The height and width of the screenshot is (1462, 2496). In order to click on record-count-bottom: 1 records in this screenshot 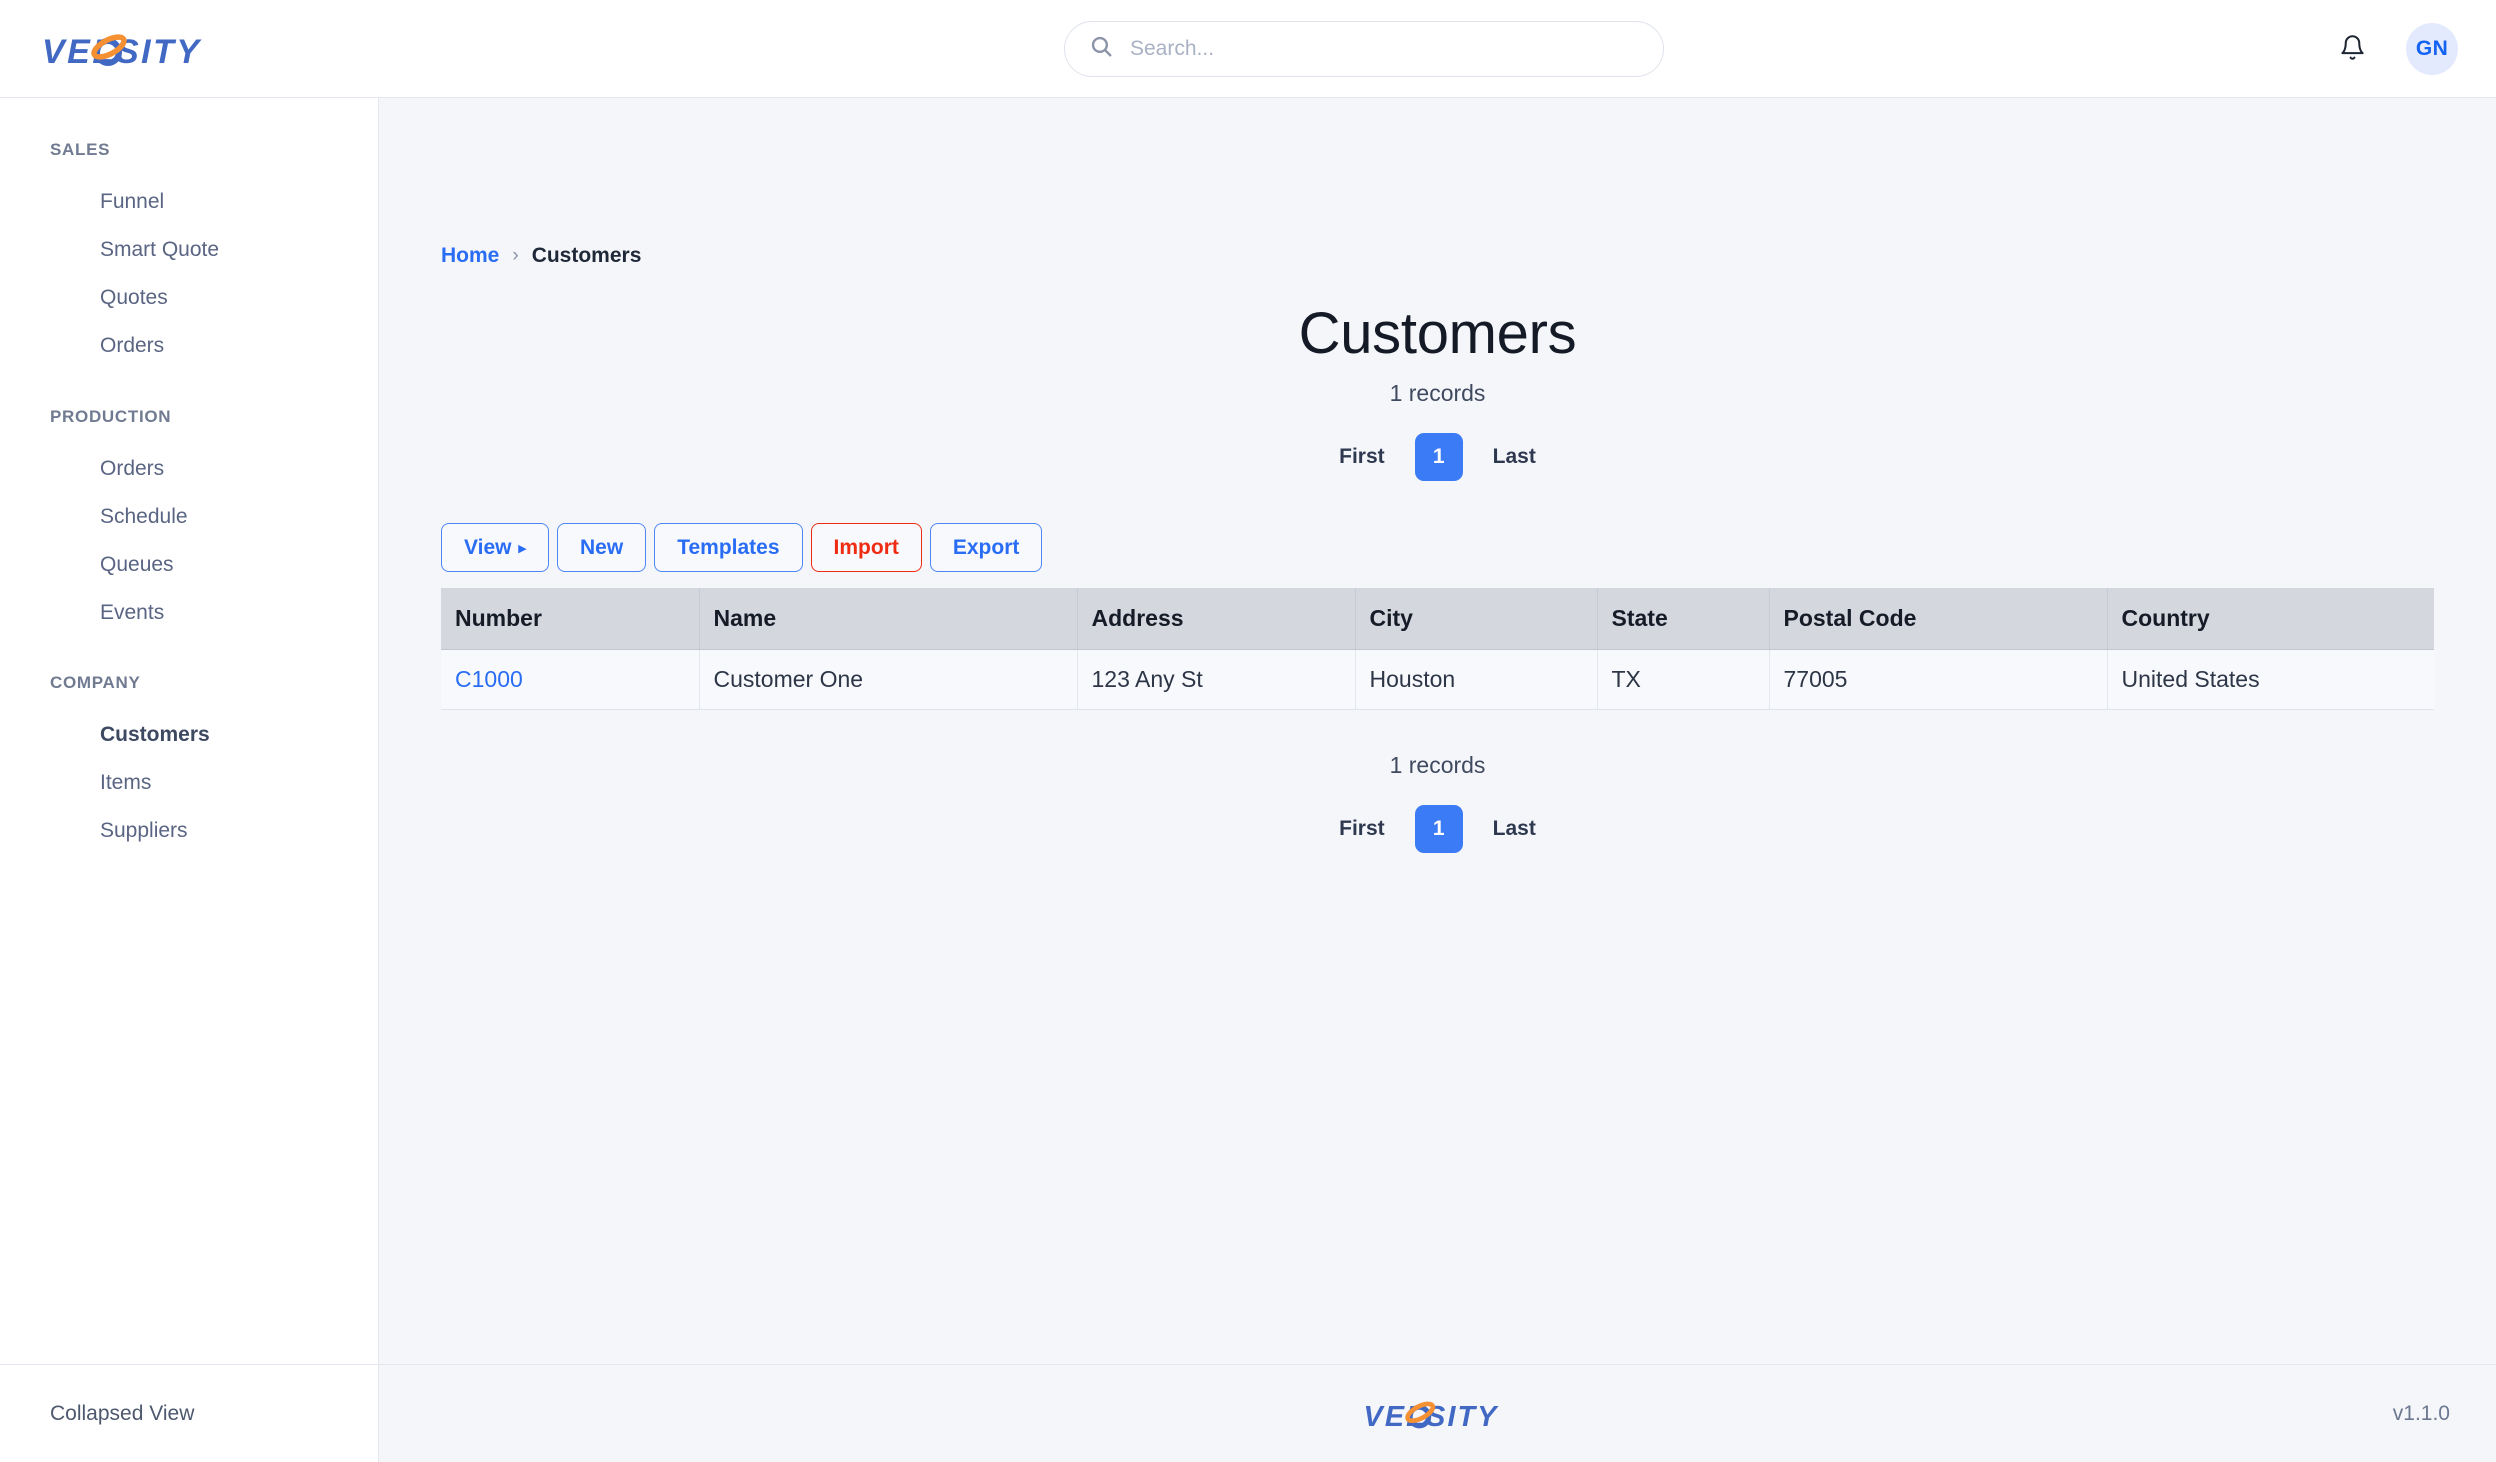, I will do `click(1437, 764)`.